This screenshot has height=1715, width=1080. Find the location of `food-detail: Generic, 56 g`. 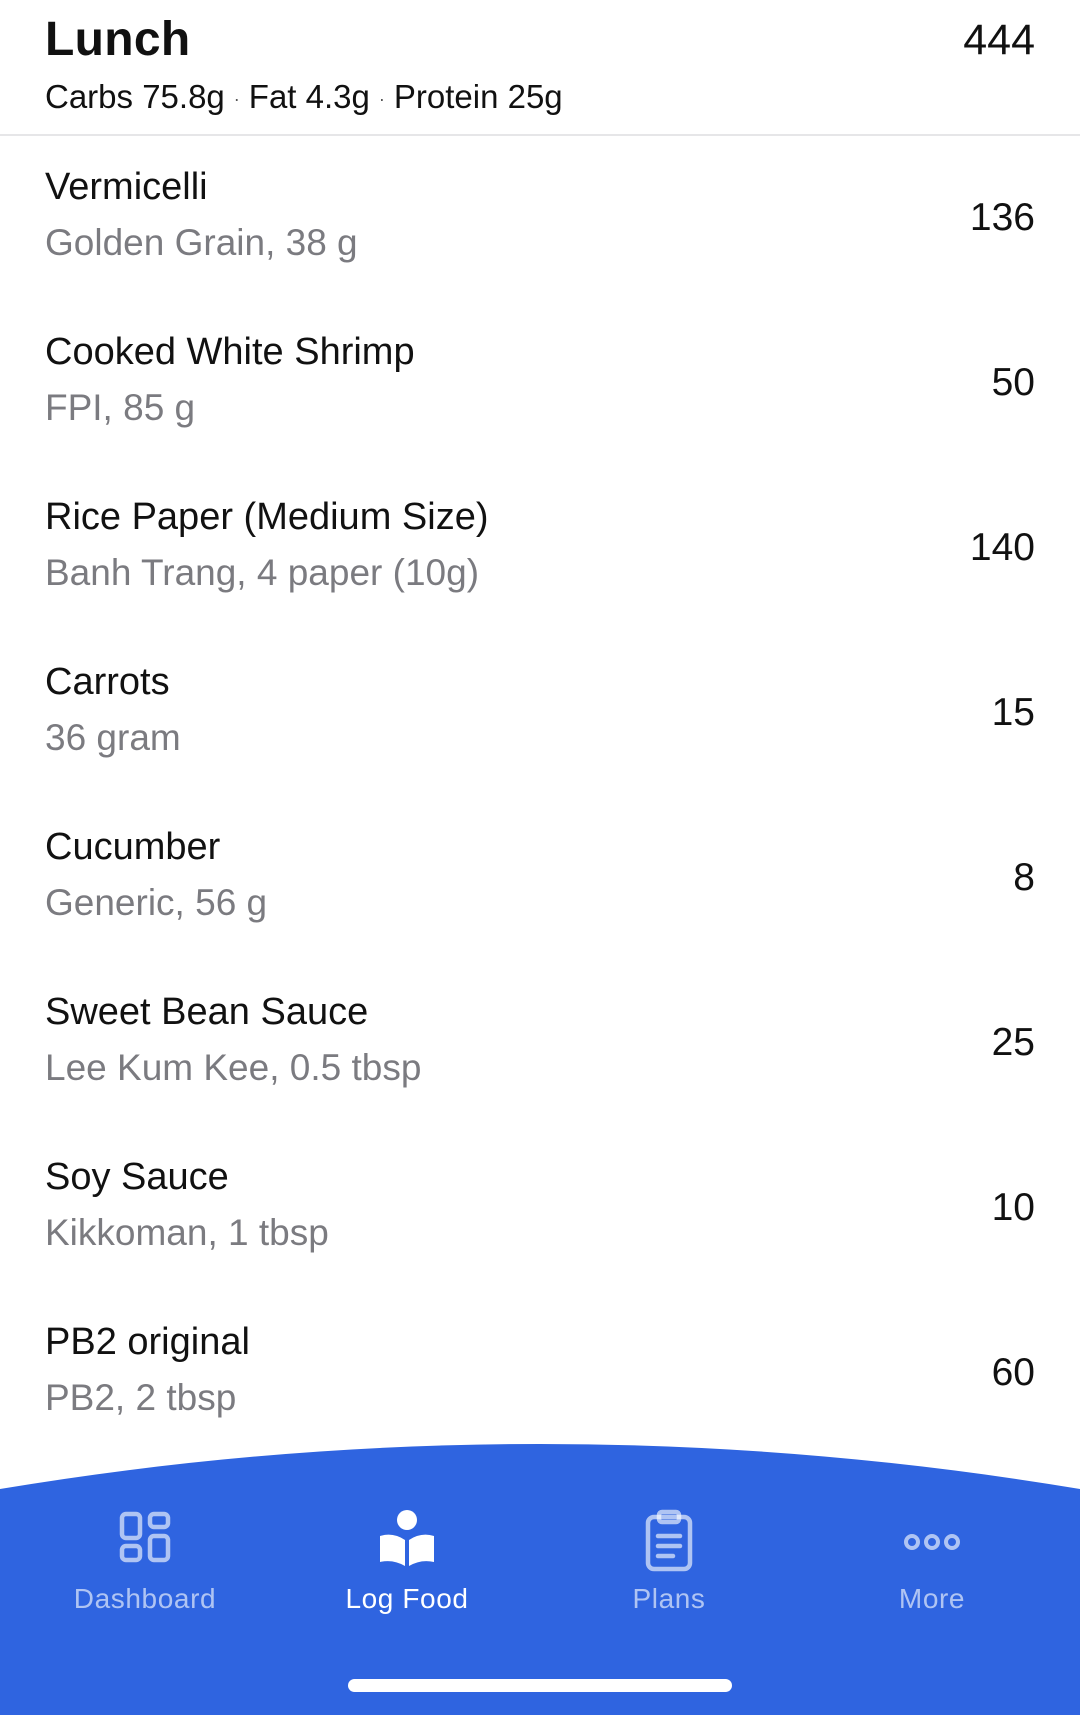

food-detail: Generic, 56 g is located at coordinates (156, 902).